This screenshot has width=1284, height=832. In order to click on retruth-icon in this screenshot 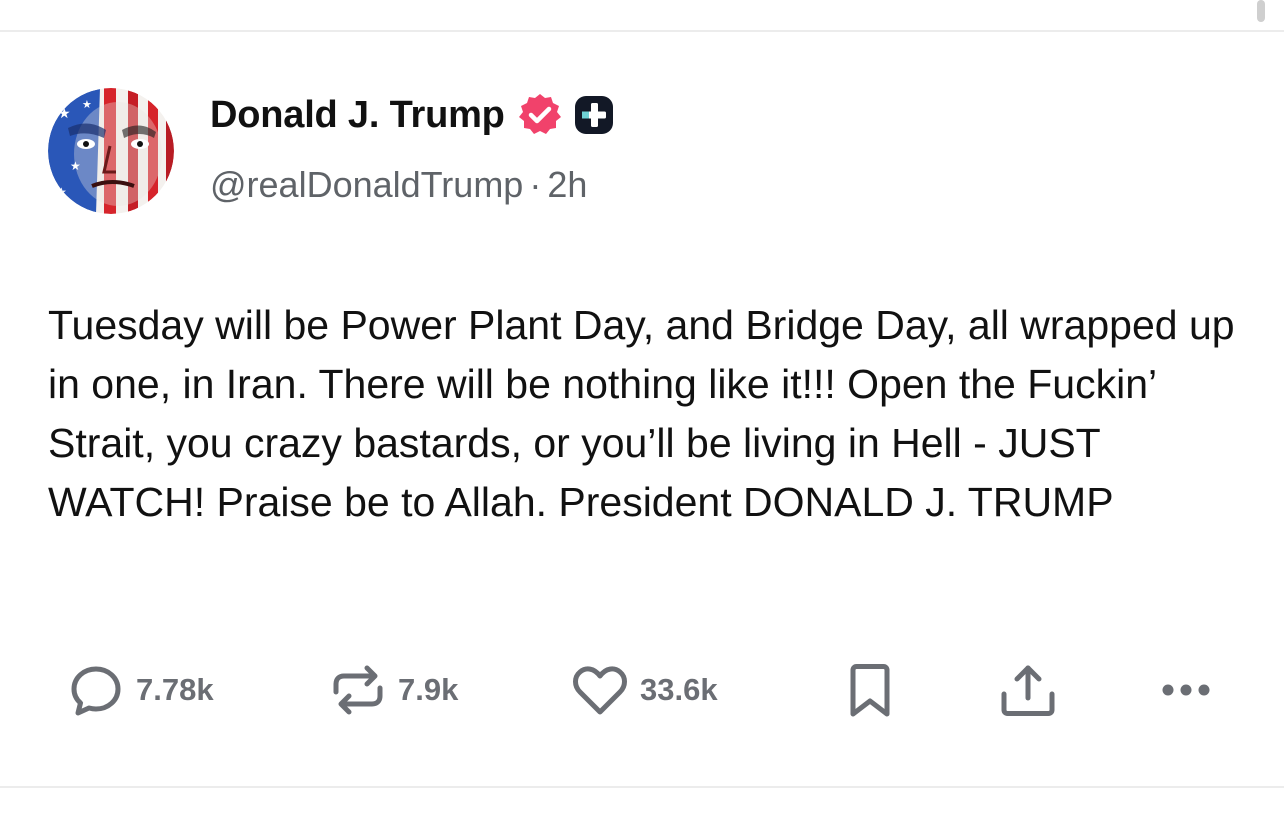, I will do `click(358, 690)`.